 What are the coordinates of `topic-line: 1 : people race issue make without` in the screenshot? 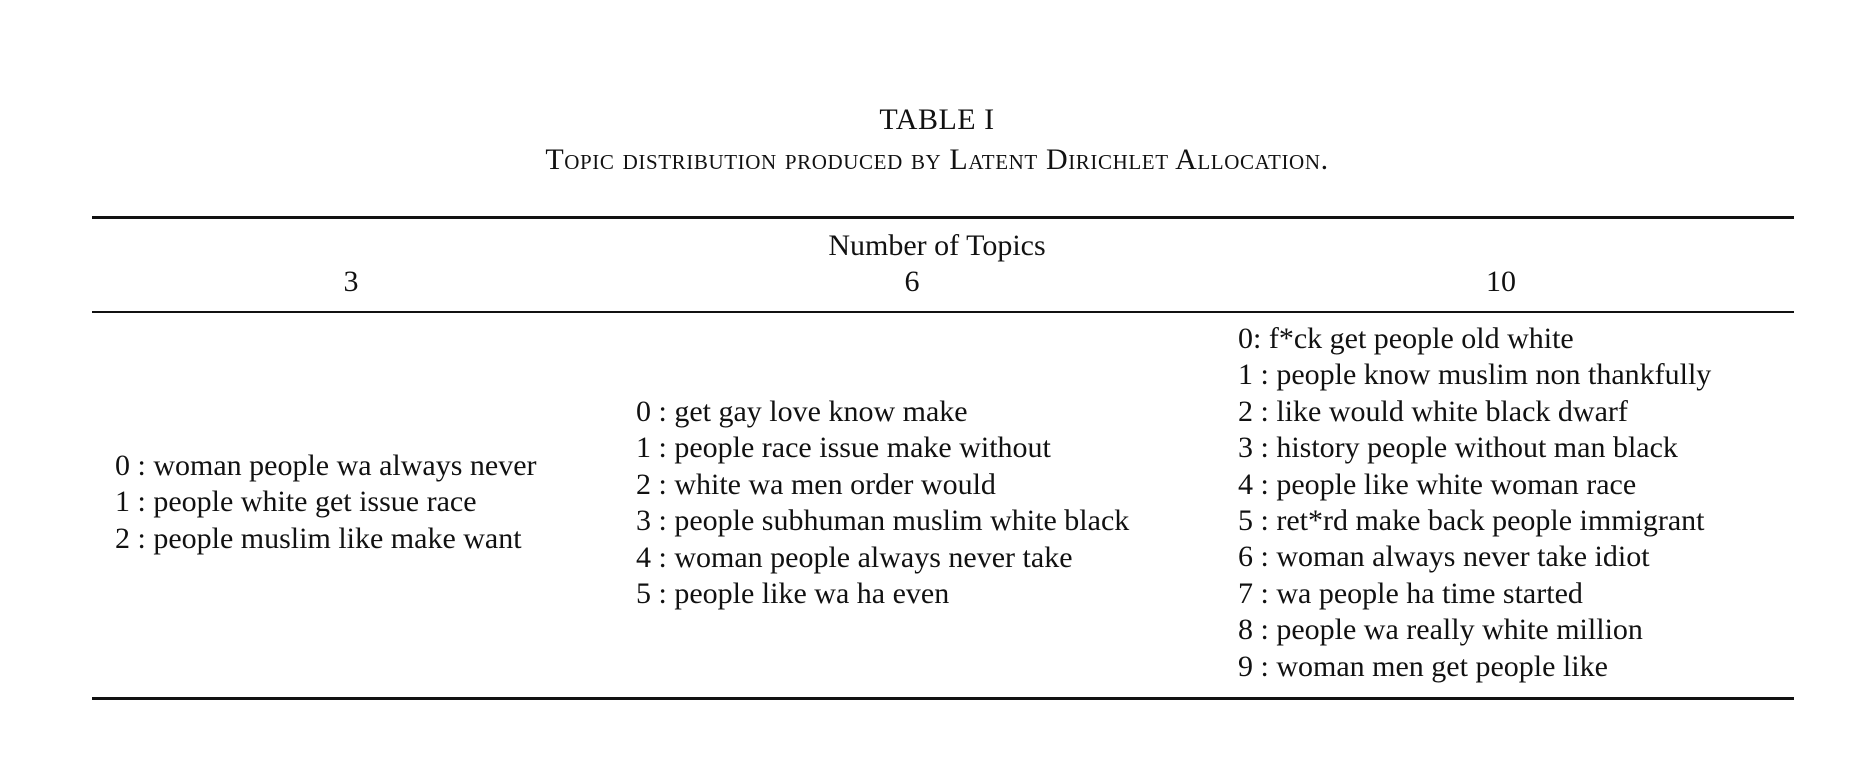 It's located at (843, 448).